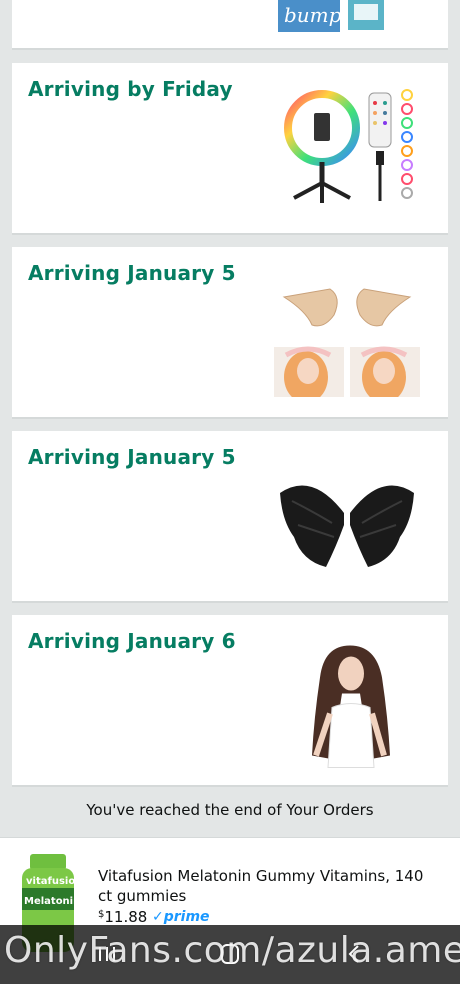 This screenshot has width=460, height=984. What do you see at coordinates (348, 146) in the screenshot?
I see `ring-light-icon` at bounding box center [348, 146].